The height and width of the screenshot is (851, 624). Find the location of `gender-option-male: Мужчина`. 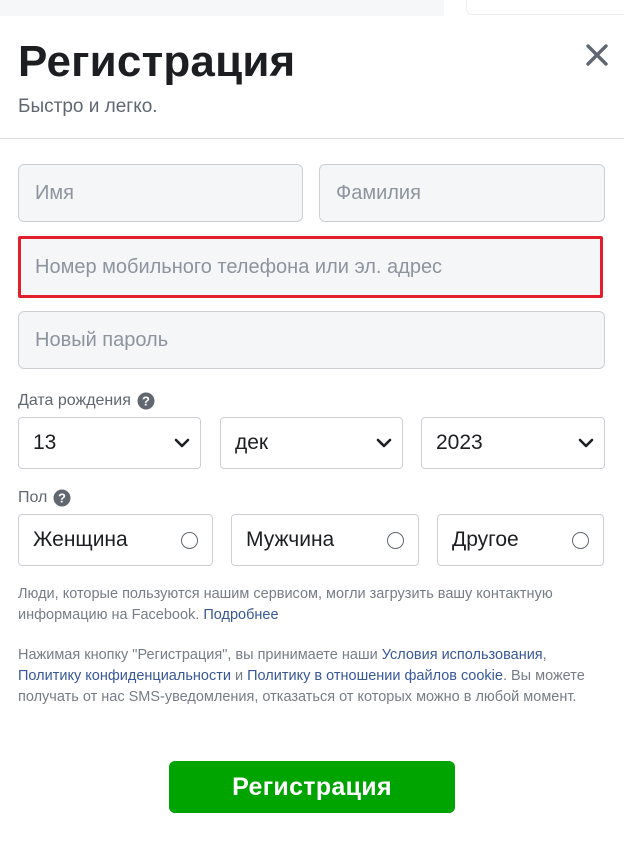

gender-option-male: Мужчина is located at coordinates (325, 540).